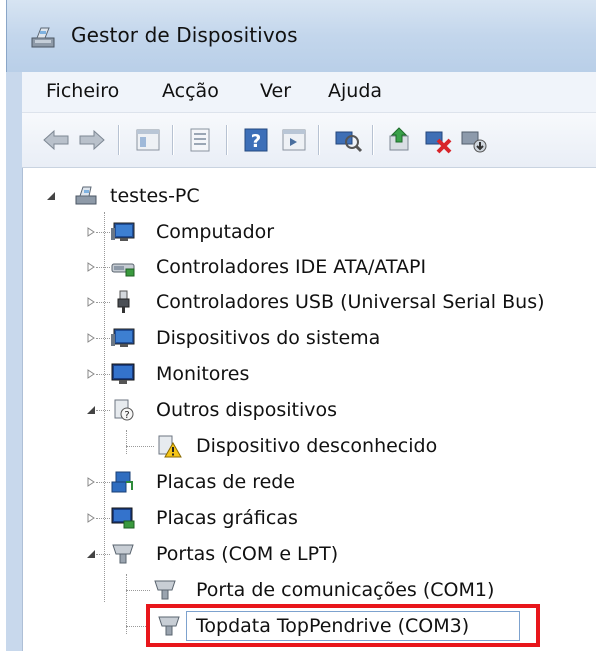  What do you see at coordinates (343, 625) in the screenshot?
I see `red-highlight-annotation` at bounding box center [343, 625].